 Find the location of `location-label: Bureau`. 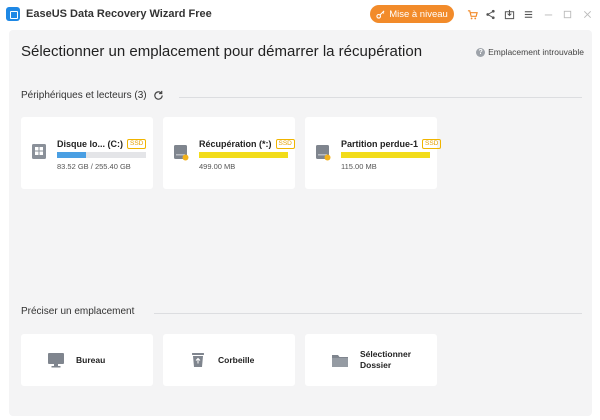

location-label: Bureau is located at coordinates (91, 360).